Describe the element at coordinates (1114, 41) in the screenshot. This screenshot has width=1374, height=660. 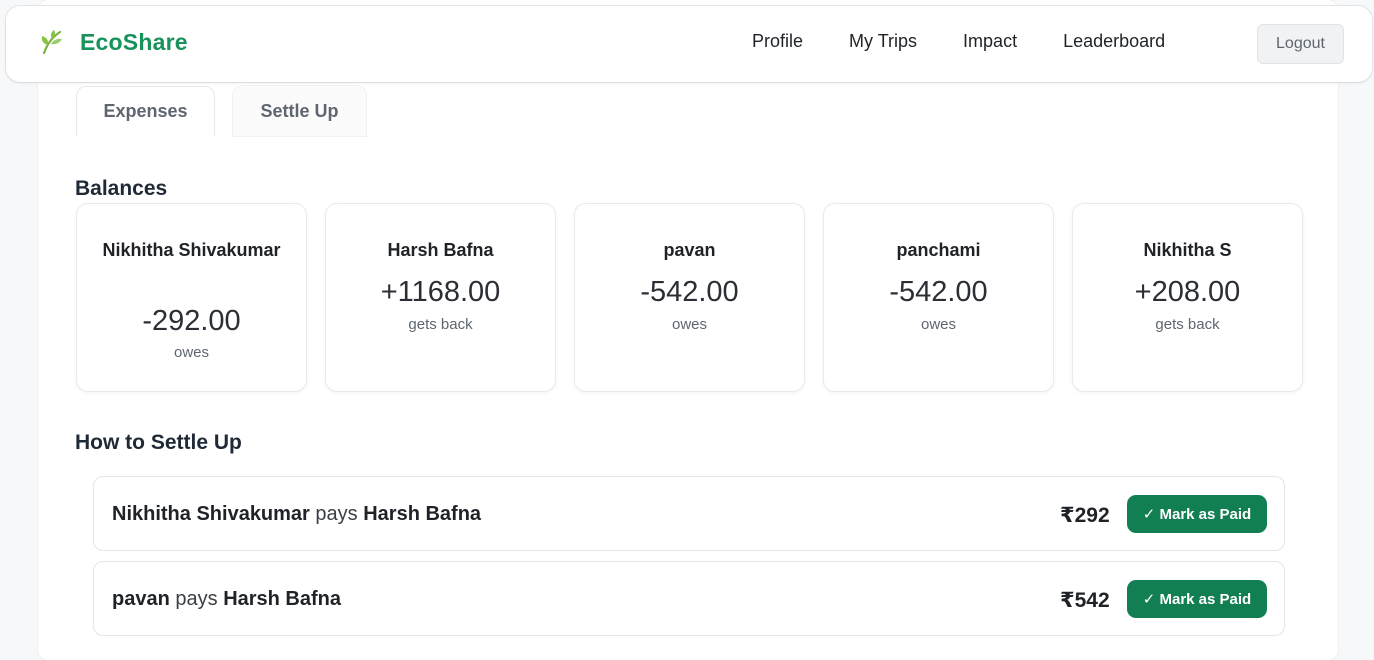
I see `nav-link-leaderboard: Leaderboard` at that location.